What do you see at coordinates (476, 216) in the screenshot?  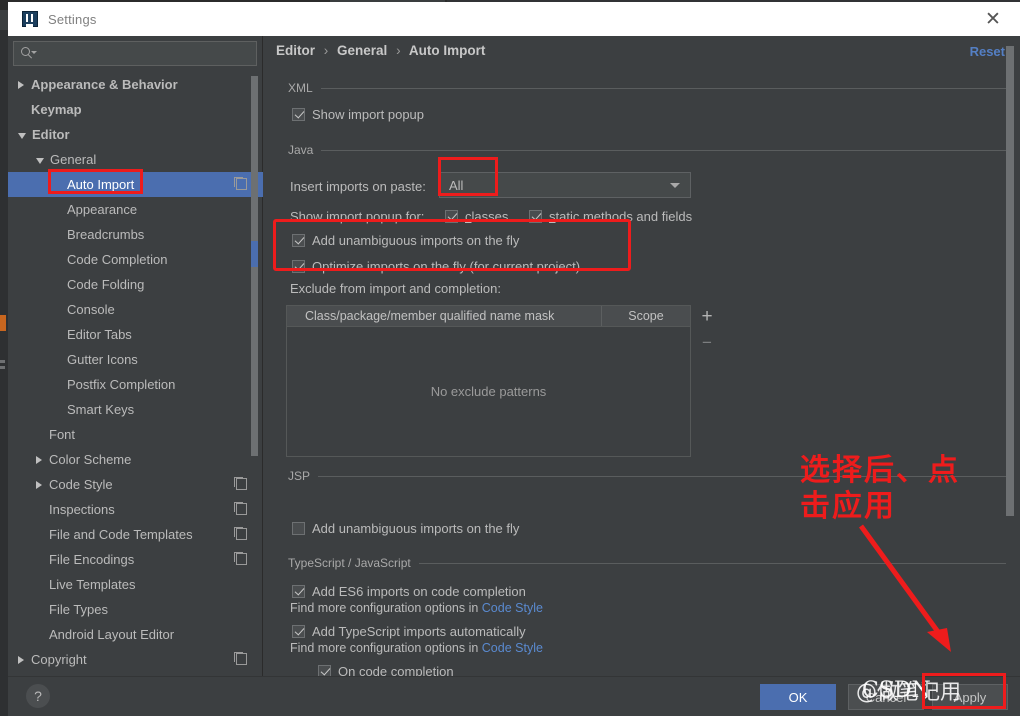 I see `checkbox-classes: classes` at bounding box center [476, 216].